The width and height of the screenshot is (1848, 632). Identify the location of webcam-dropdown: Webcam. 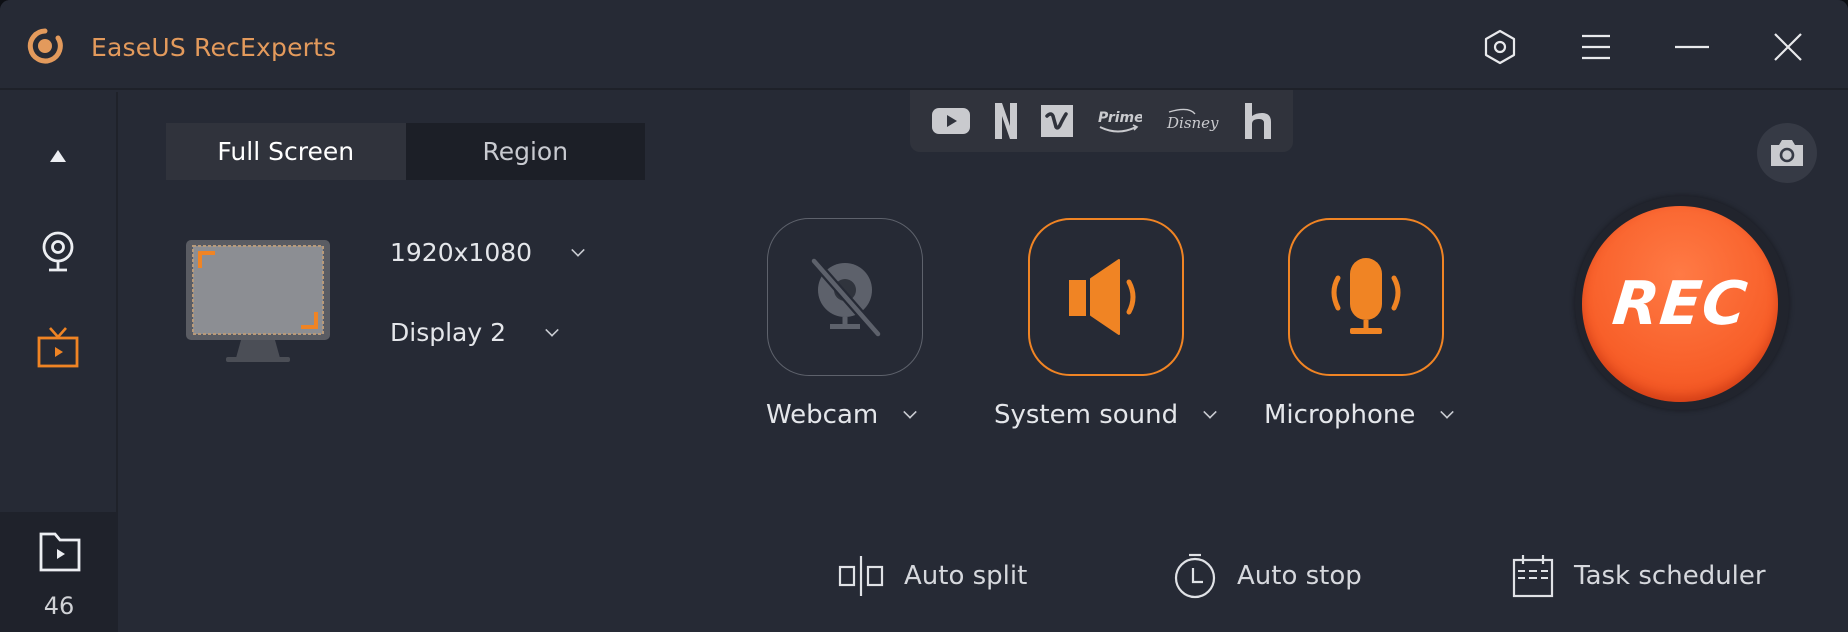
(842, 415).